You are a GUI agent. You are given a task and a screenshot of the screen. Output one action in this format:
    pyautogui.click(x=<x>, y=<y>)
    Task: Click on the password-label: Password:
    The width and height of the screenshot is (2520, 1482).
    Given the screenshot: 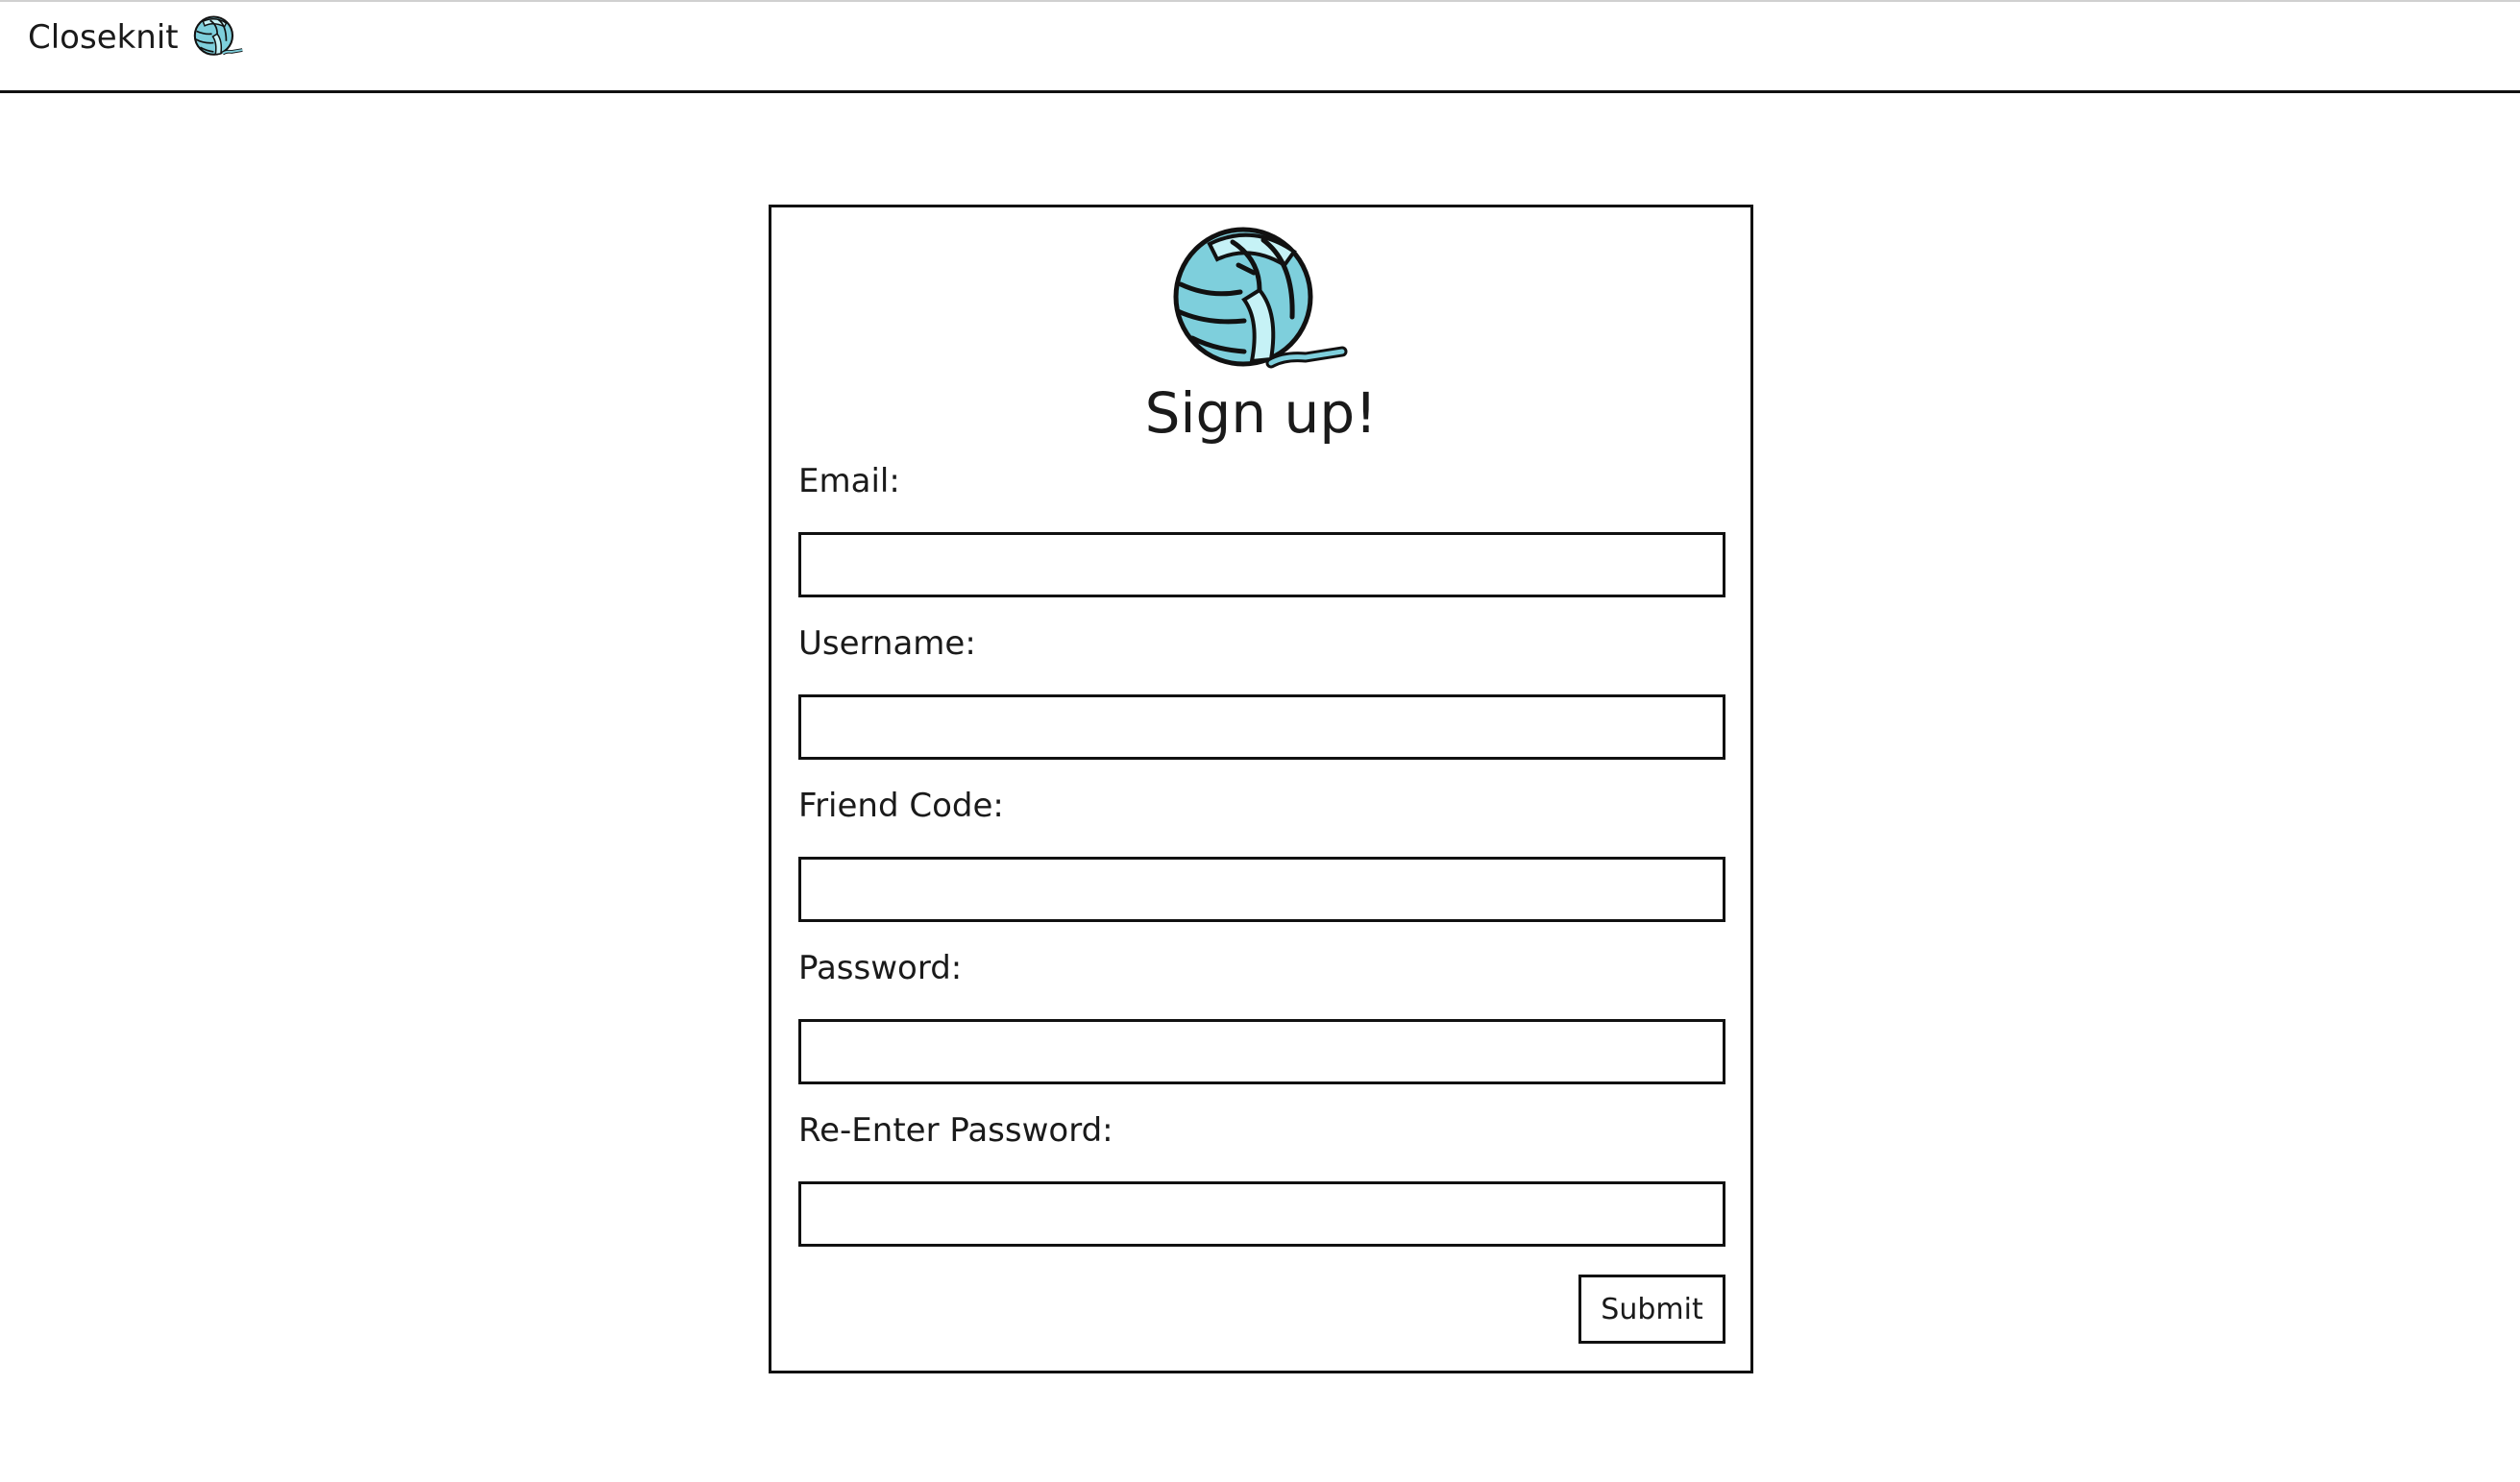 What is the action you would take?
    pyautogui.click(x=881, y=968)
    